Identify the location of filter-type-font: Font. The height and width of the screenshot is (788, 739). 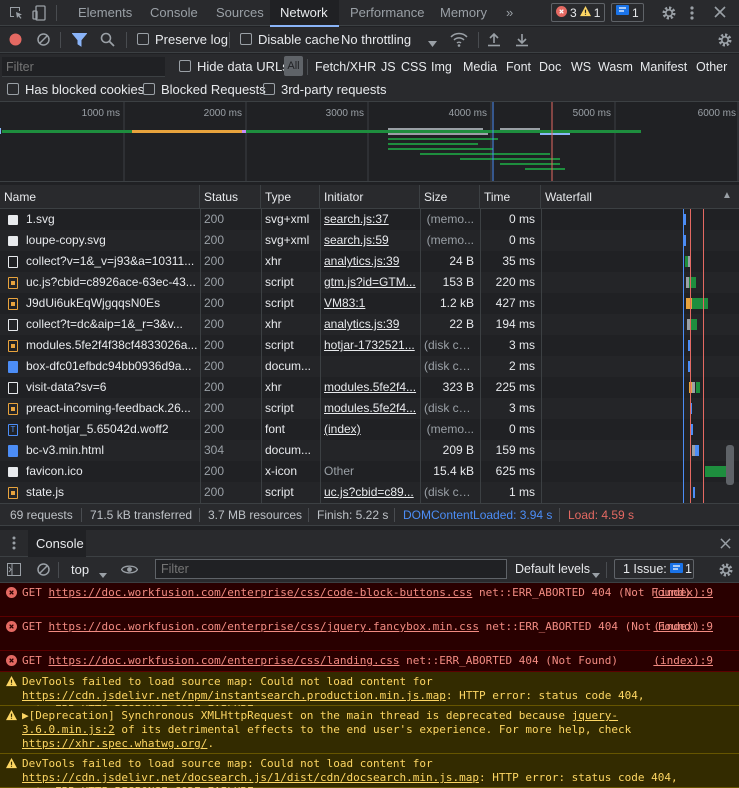
(518, 67).